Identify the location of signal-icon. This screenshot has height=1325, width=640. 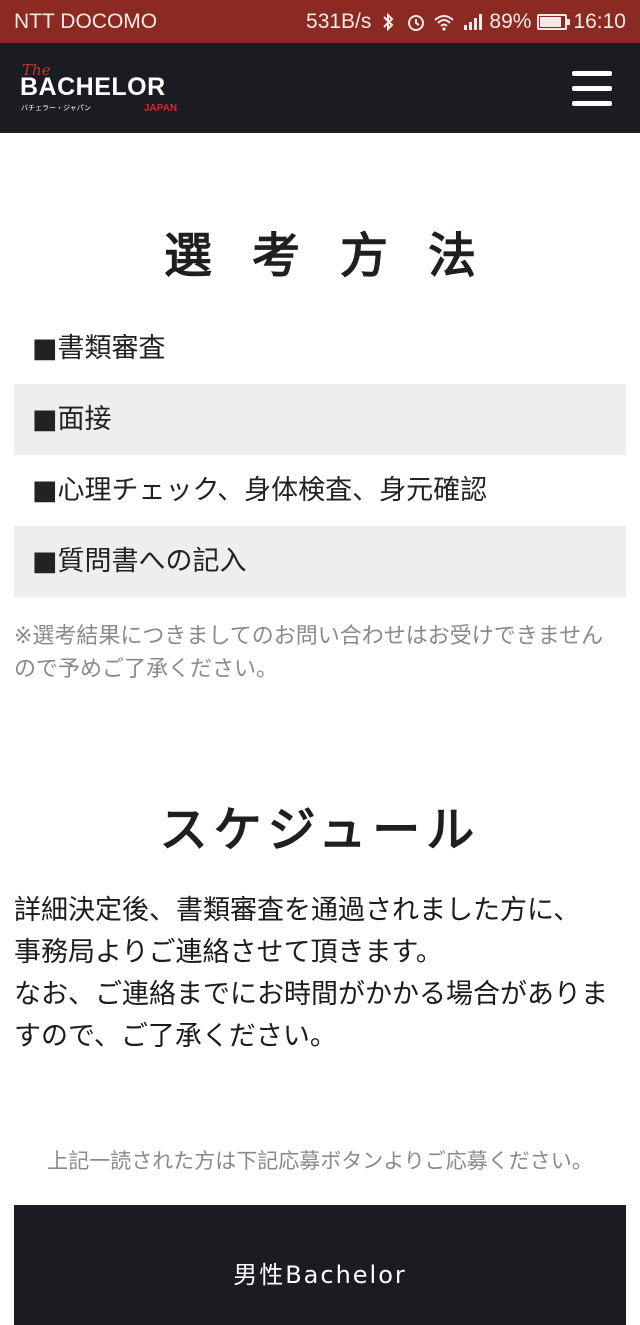
(473, 22).